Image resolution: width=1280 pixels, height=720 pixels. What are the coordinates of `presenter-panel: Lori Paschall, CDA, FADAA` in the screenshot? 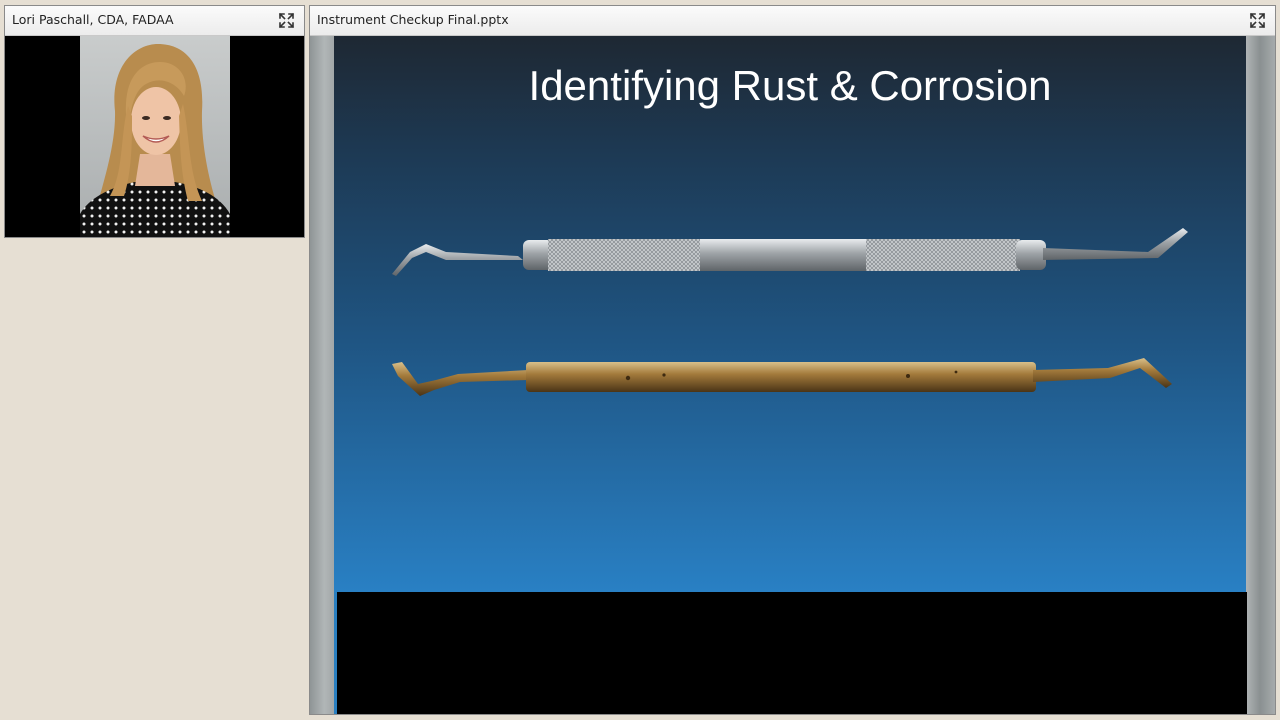 It's located at (154, 121).